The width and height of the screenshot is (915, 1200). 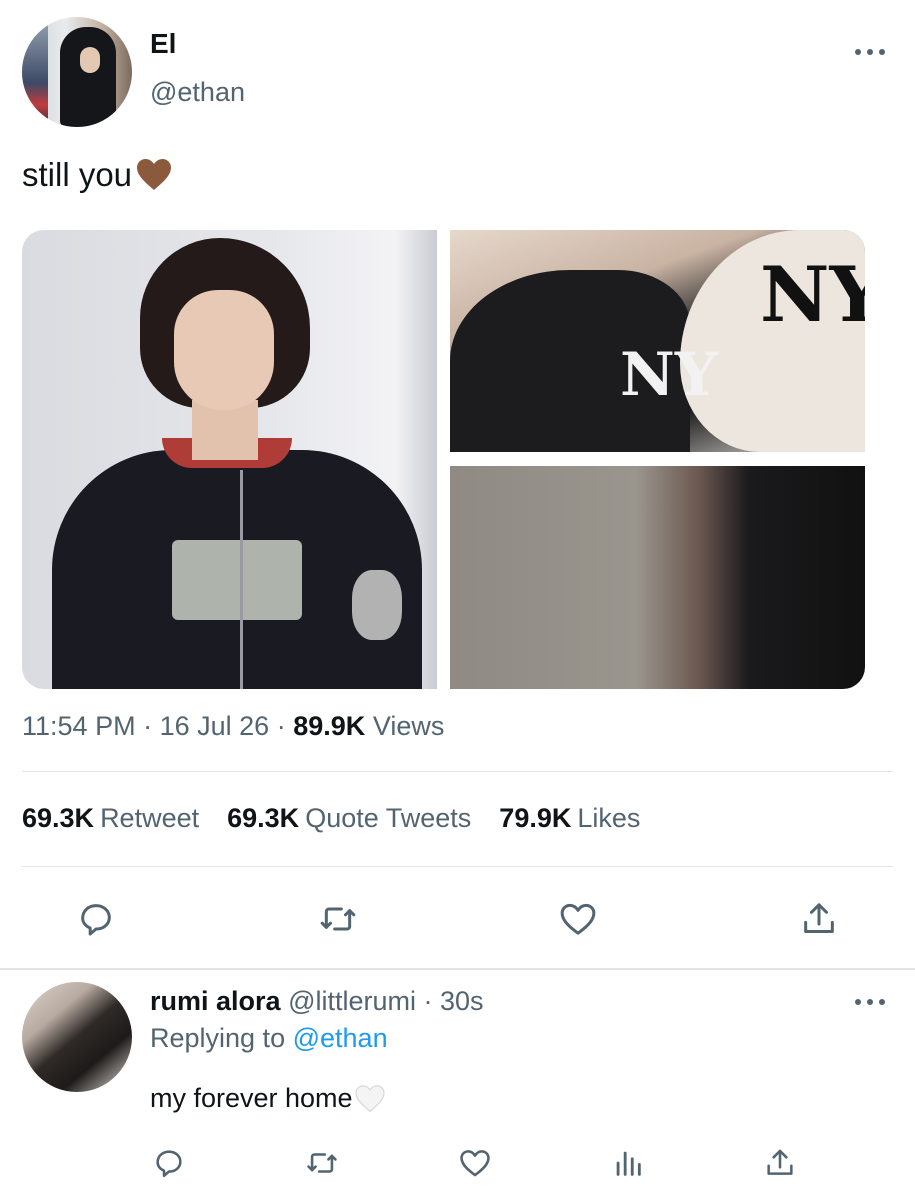 I want to click on reply-analytics-button, so click(x=628, y=1163).